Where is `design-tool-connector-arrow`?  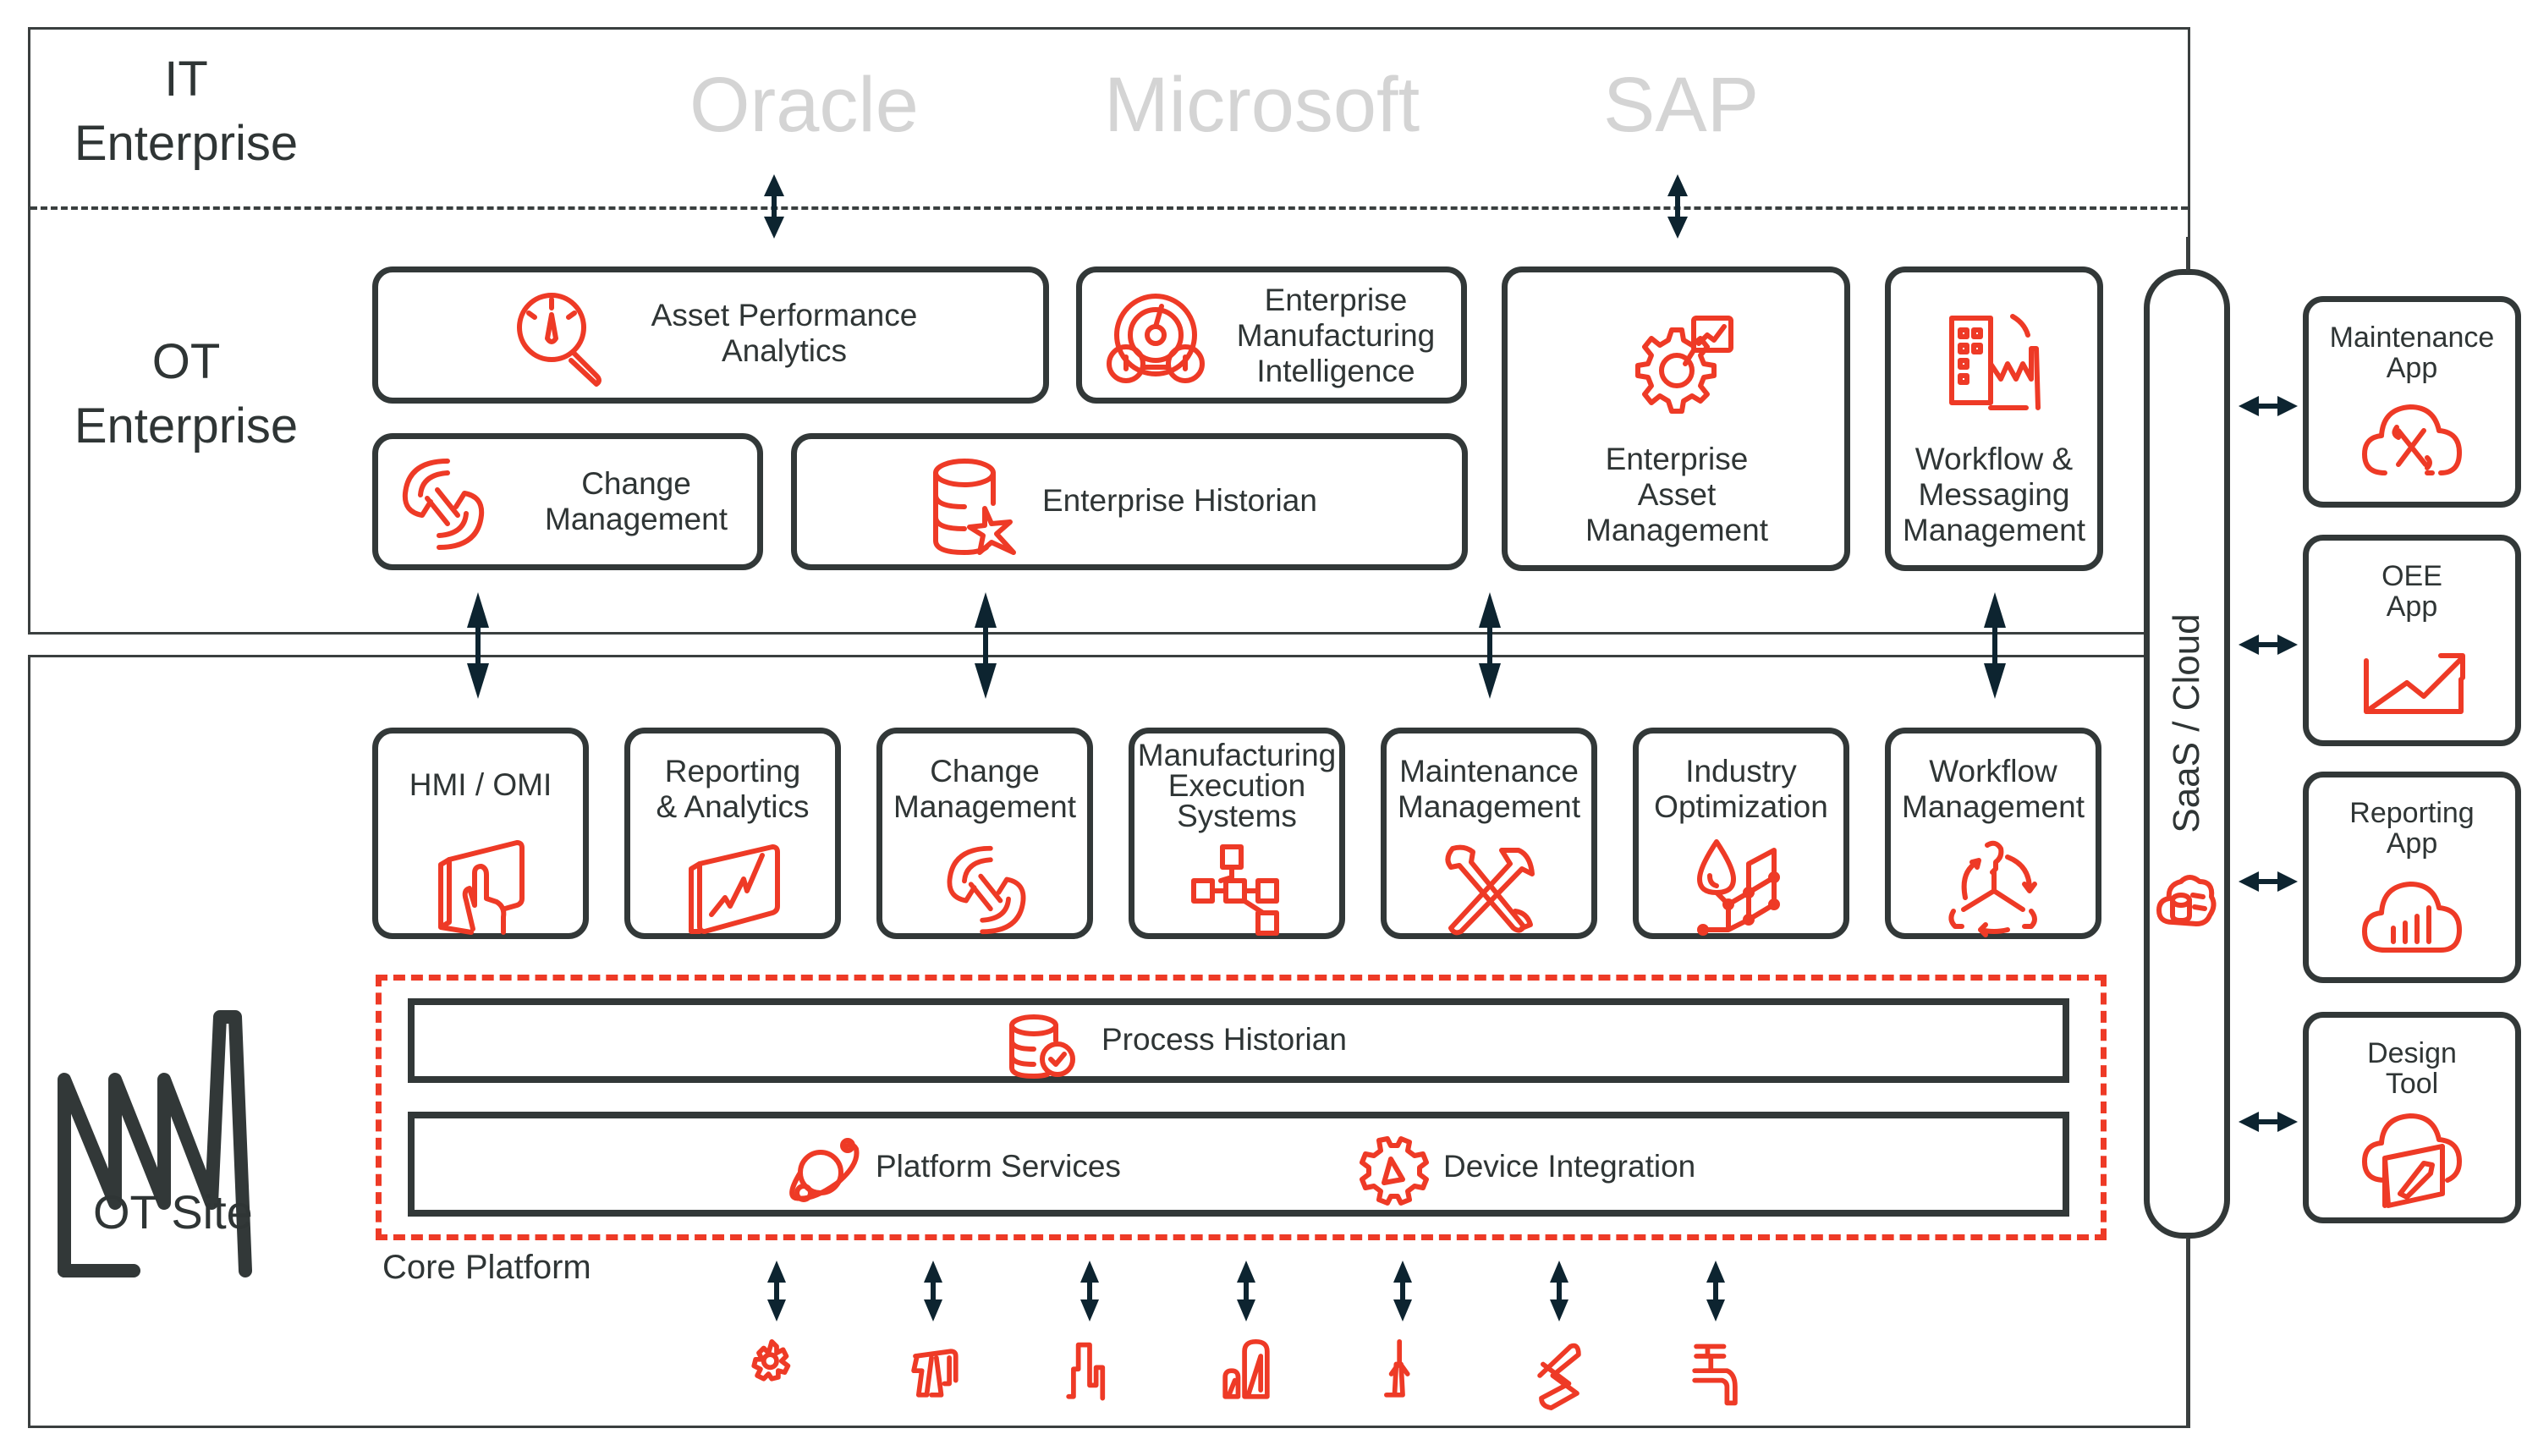
design-tool-connector-arrow is located at coordinates (2268, 1122).